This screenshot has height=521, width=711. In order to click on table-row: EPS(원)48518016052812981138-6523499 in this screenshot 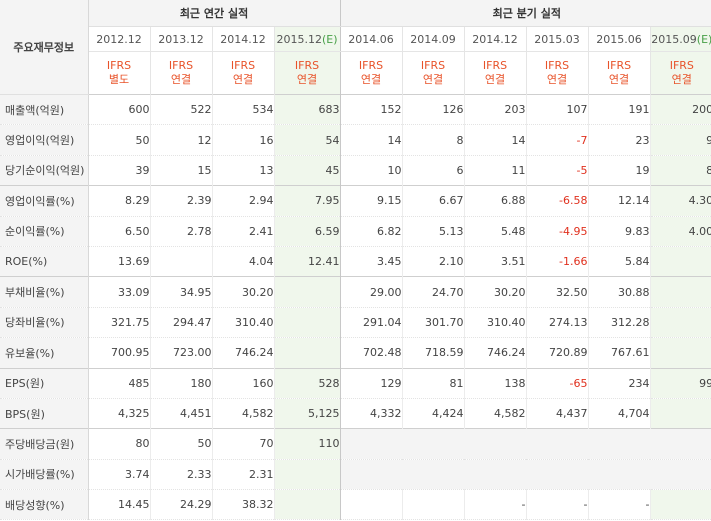, I will do `click(355, 383)`.